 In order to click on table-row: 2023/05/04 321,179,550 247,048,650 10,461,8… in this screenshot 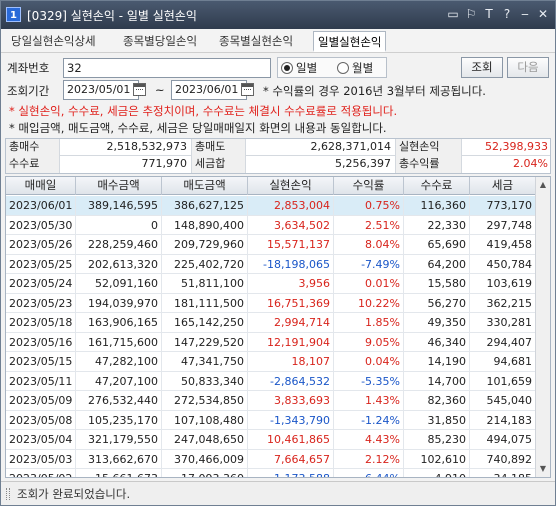, I will do `click(271, 440)`.